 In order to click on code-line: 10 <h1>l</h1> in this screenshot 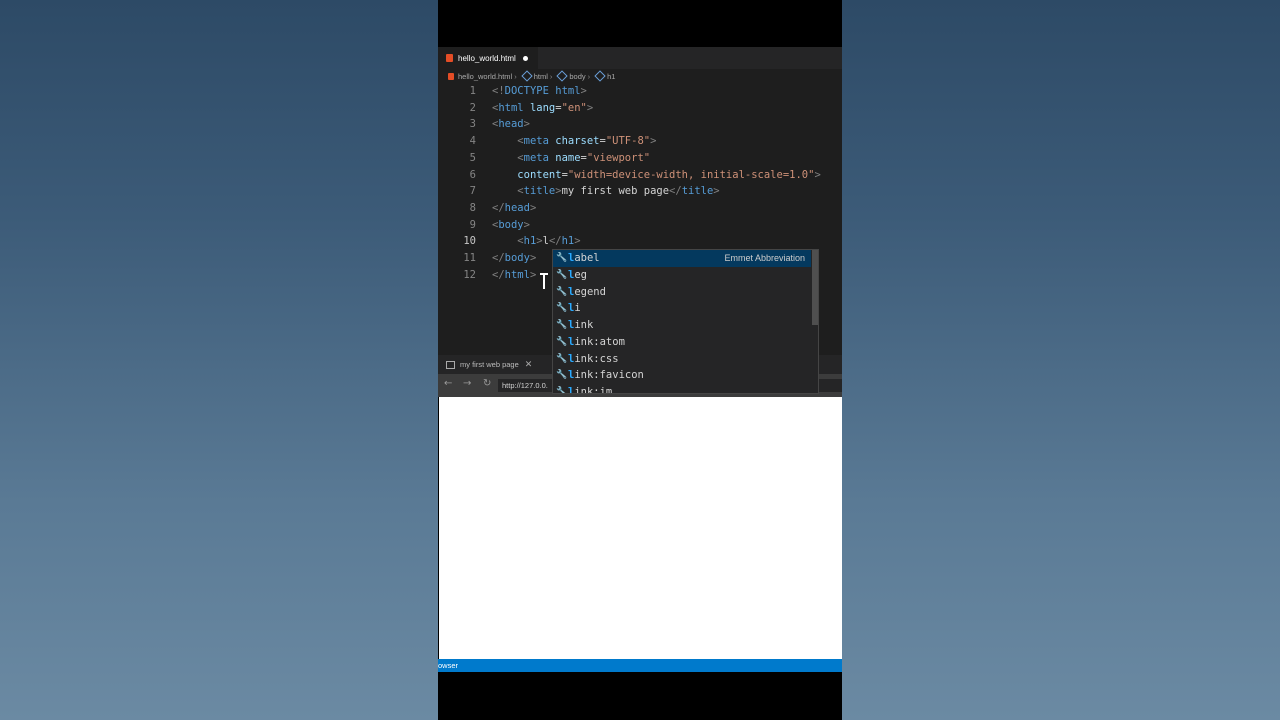, I will do `click(640, 241)`.